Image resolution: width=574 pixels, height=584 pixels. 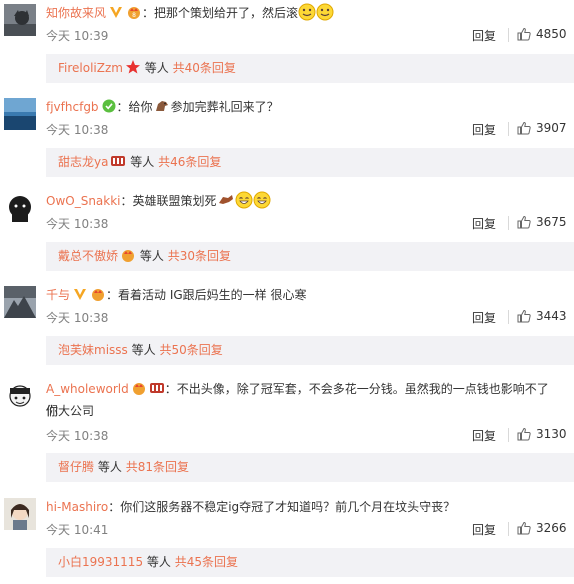 I want to click on reply-count-link: 共30条回复, so click(x=199, y=256).